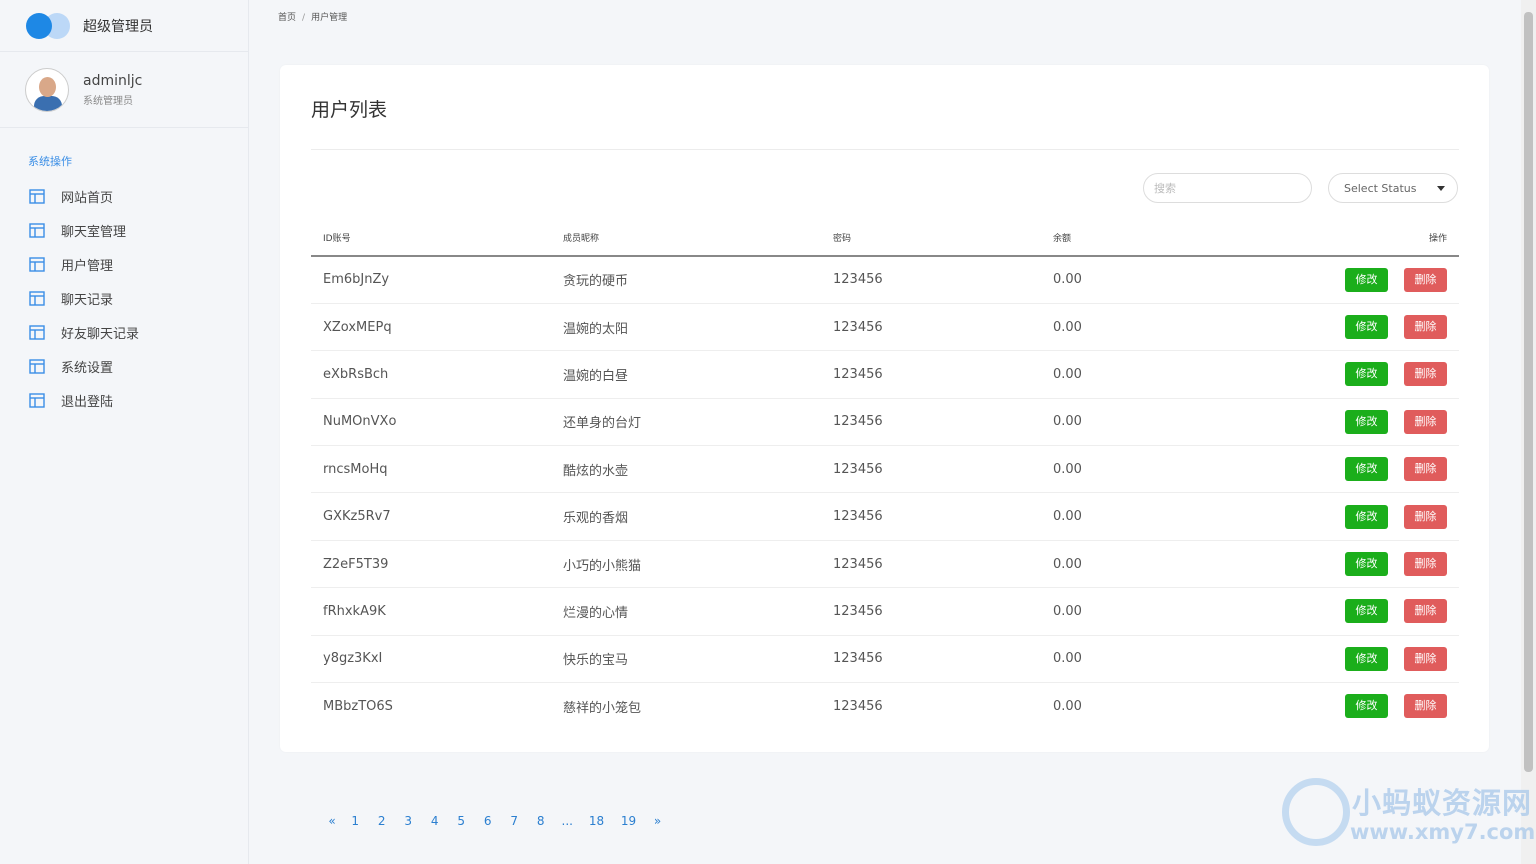 The width and height of the screenshot is (1536, 864). I want to click on breadcrumb: 首页 / 用户管理, so click(312, 16).